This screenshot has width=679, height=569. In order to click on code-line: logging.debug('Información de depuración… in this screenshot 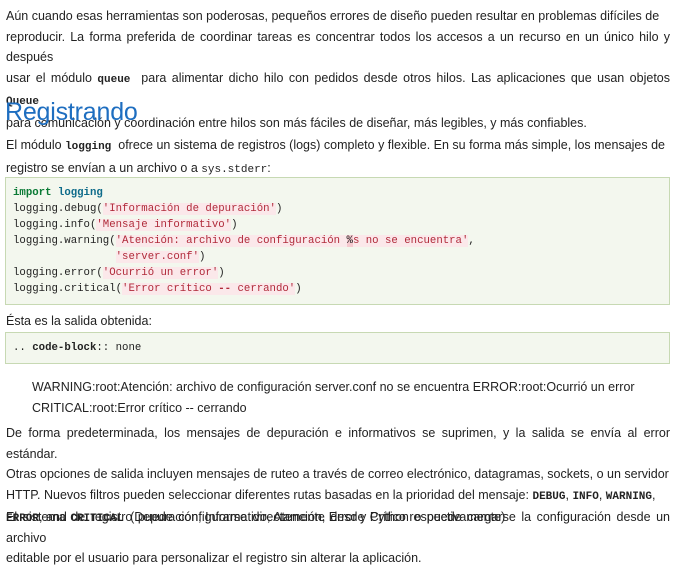, I will do `click(148, 209)`.